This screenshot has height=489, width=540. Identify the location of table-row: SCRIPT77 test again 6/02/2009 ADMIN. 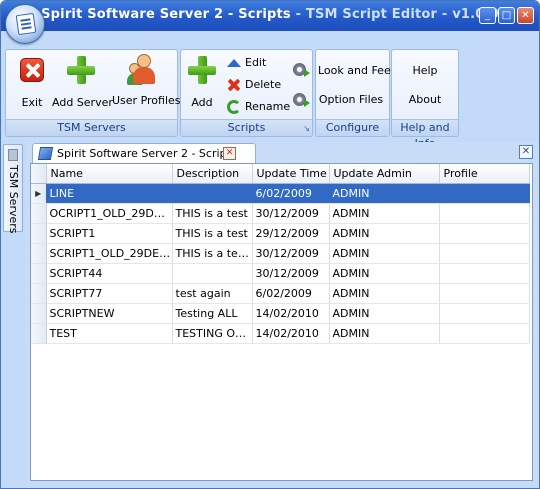
(280, 293).